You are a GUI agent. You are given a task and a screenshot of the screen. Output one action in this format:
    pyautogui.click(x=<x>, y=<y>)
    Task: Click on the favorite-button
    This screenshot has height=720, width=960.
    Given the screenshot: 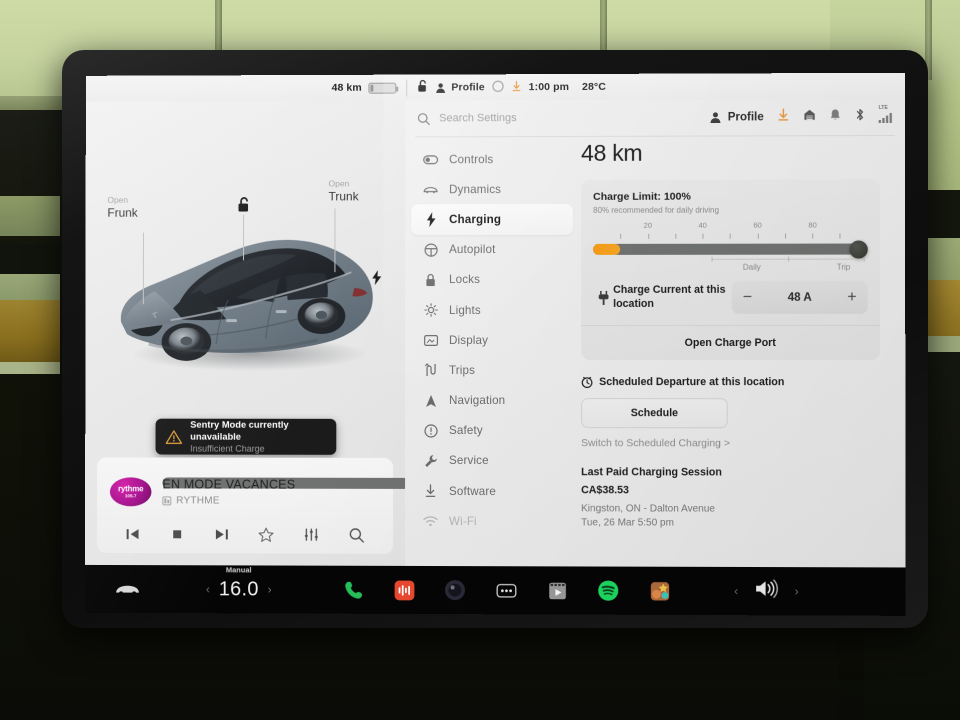 What is the action you would take?
    pyautogui.click(x=266, y=534)
    